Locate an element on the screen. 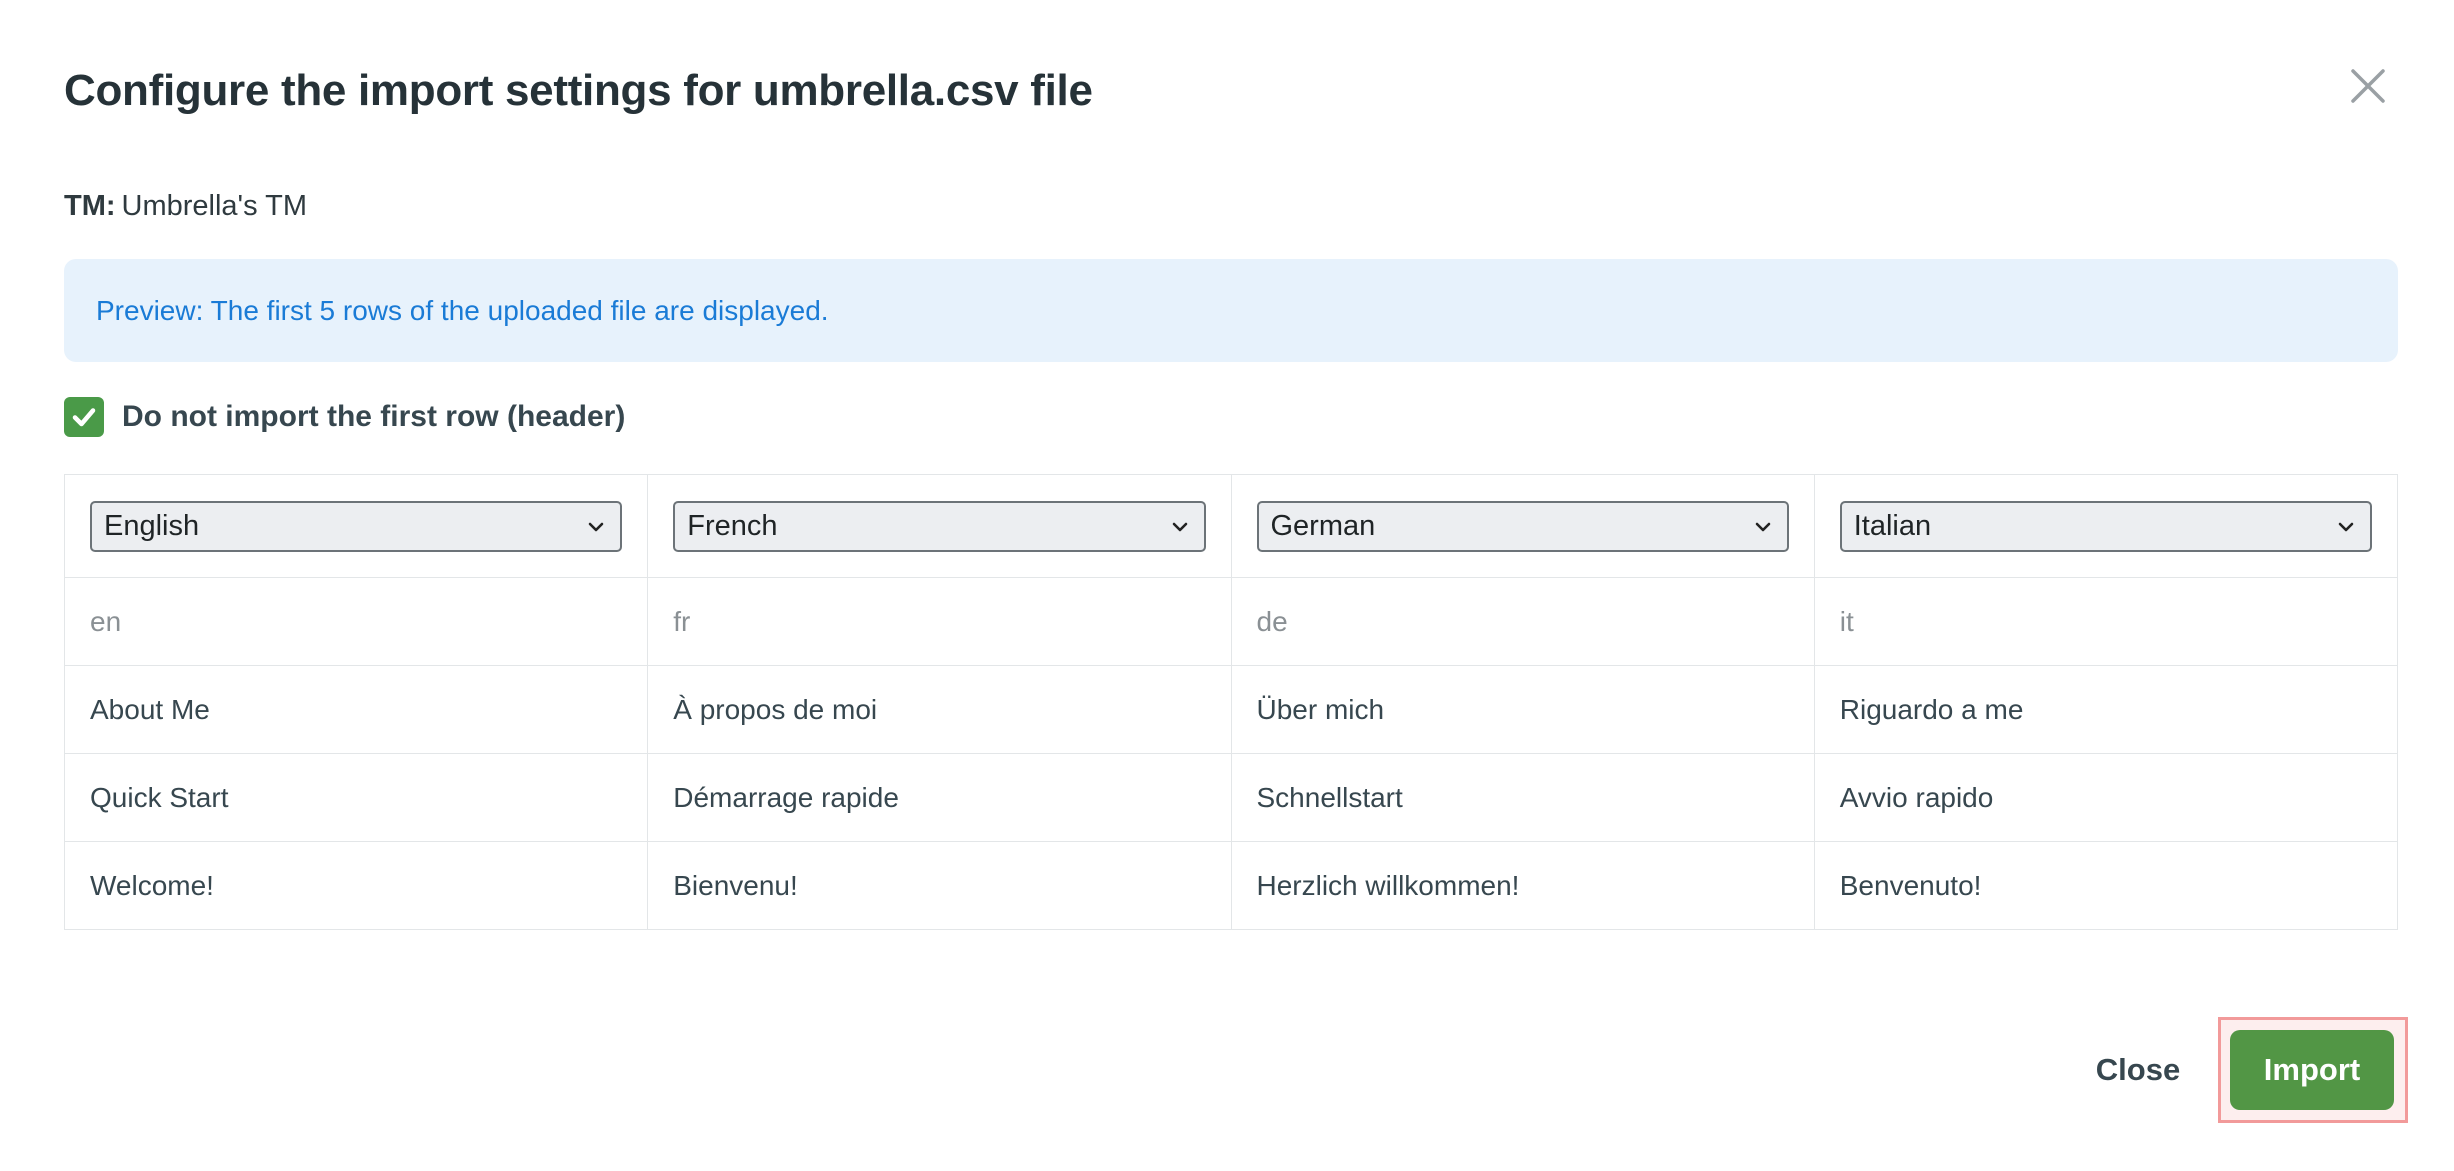 The width and height of the screenshot is (2454, 1171). table-cell: Schnellstart is located at coordinates (1522, 797).